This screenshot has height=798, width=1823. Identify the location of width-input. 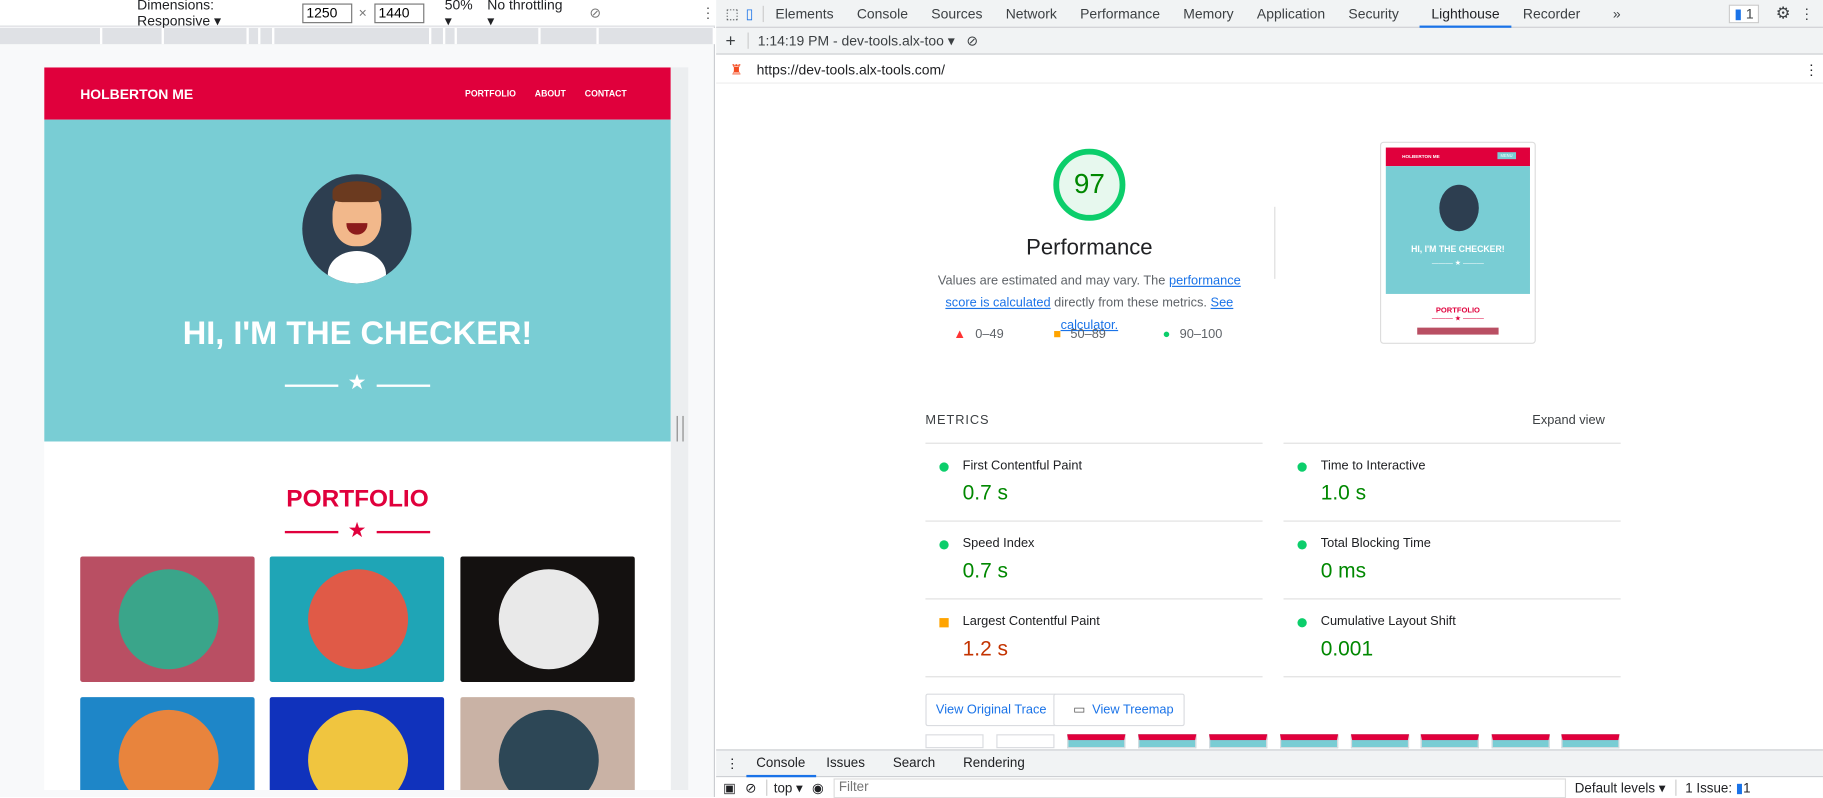
(326, 12).